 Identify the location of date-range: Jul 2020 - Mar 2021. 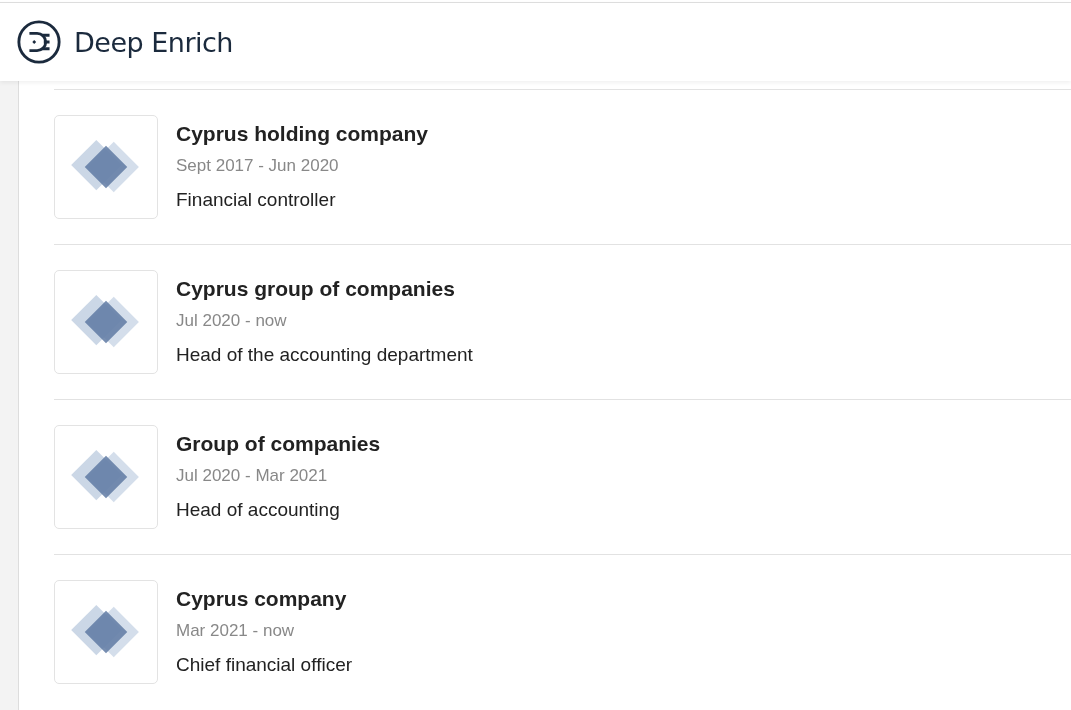
(252, 476).